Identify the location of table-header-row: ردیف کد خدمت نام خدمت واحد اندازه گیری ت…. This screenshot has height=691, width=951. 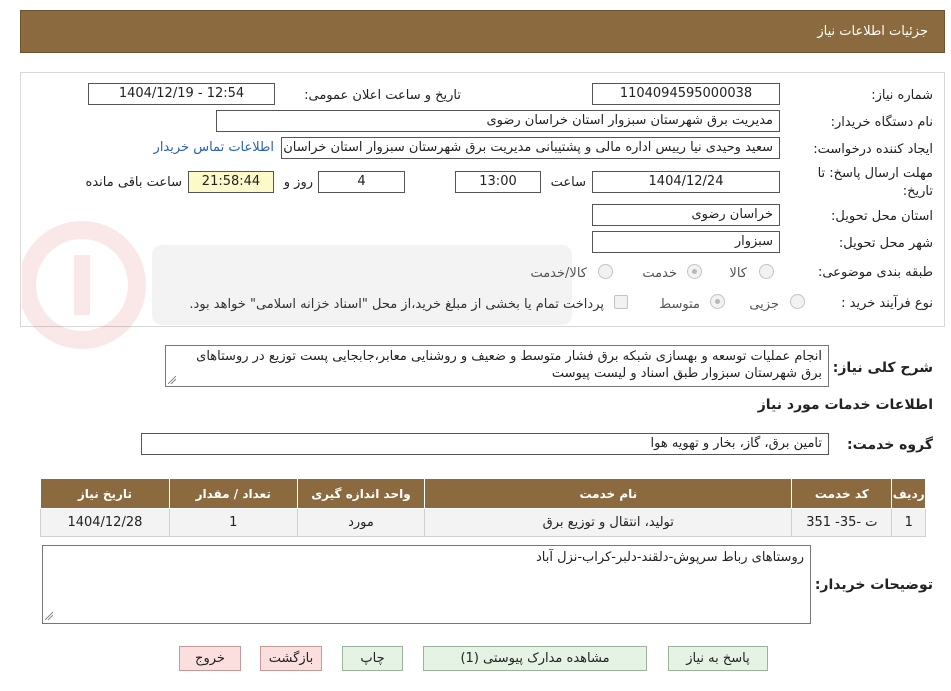
(483, 493).